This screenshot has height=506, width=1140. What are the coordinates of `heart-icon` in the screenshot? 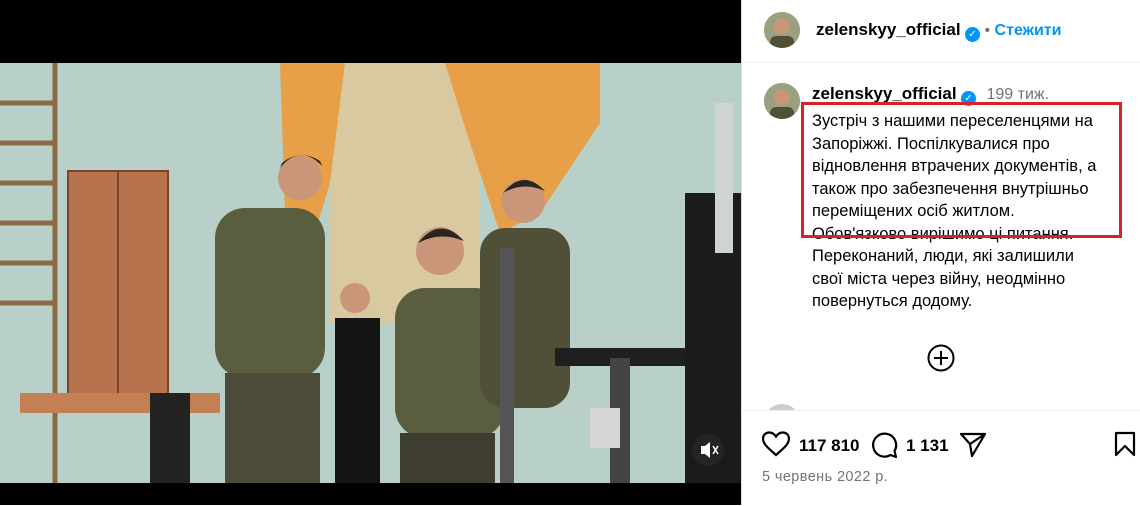 It's located at (776, 444).